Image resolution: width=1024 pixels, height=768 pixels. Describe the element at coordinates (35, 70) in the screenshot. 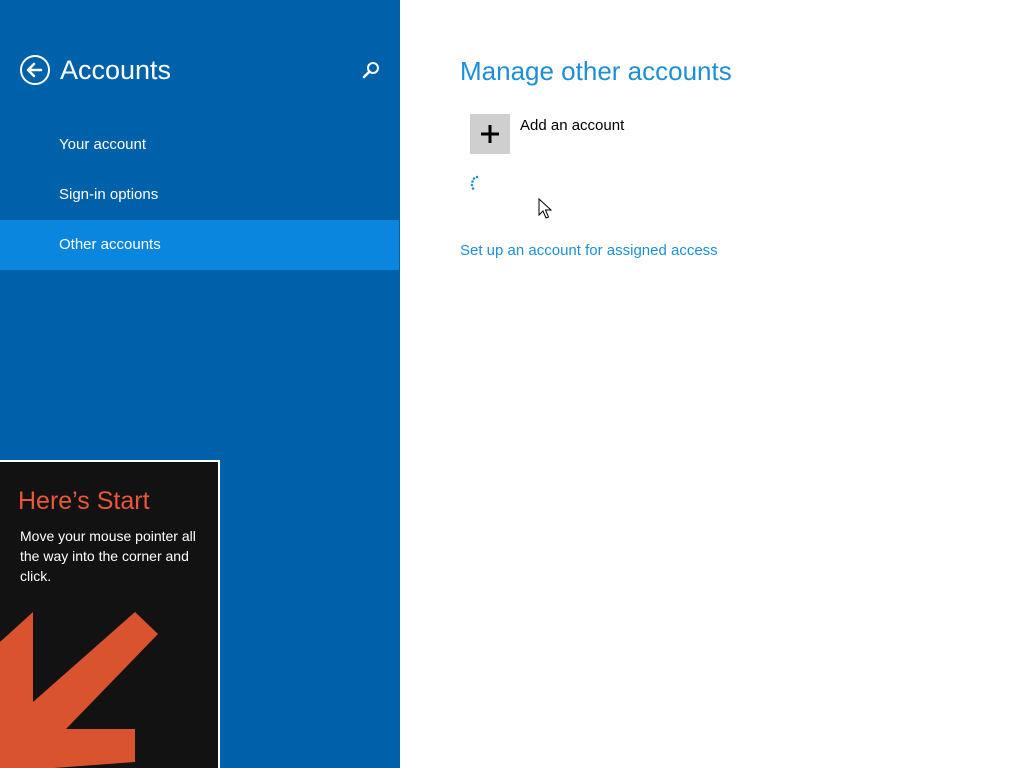

I see `back-arrow-icon` at that location.